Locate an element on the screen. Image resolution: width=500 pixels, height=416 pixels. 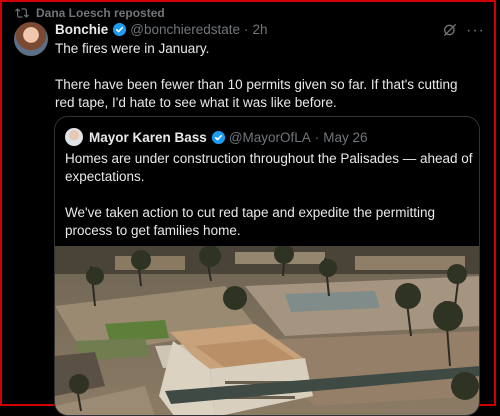
tweet-time: 2h is located at coordinates (260, 29).